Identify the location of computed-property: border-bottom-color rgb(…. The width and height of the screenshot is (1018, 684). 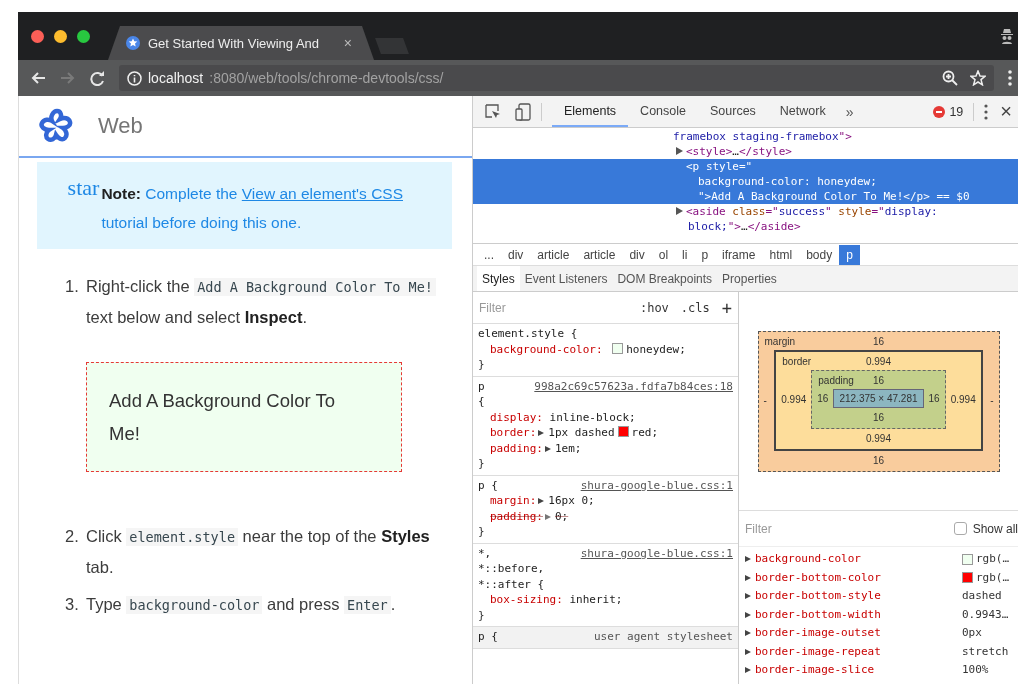
(878, 577).